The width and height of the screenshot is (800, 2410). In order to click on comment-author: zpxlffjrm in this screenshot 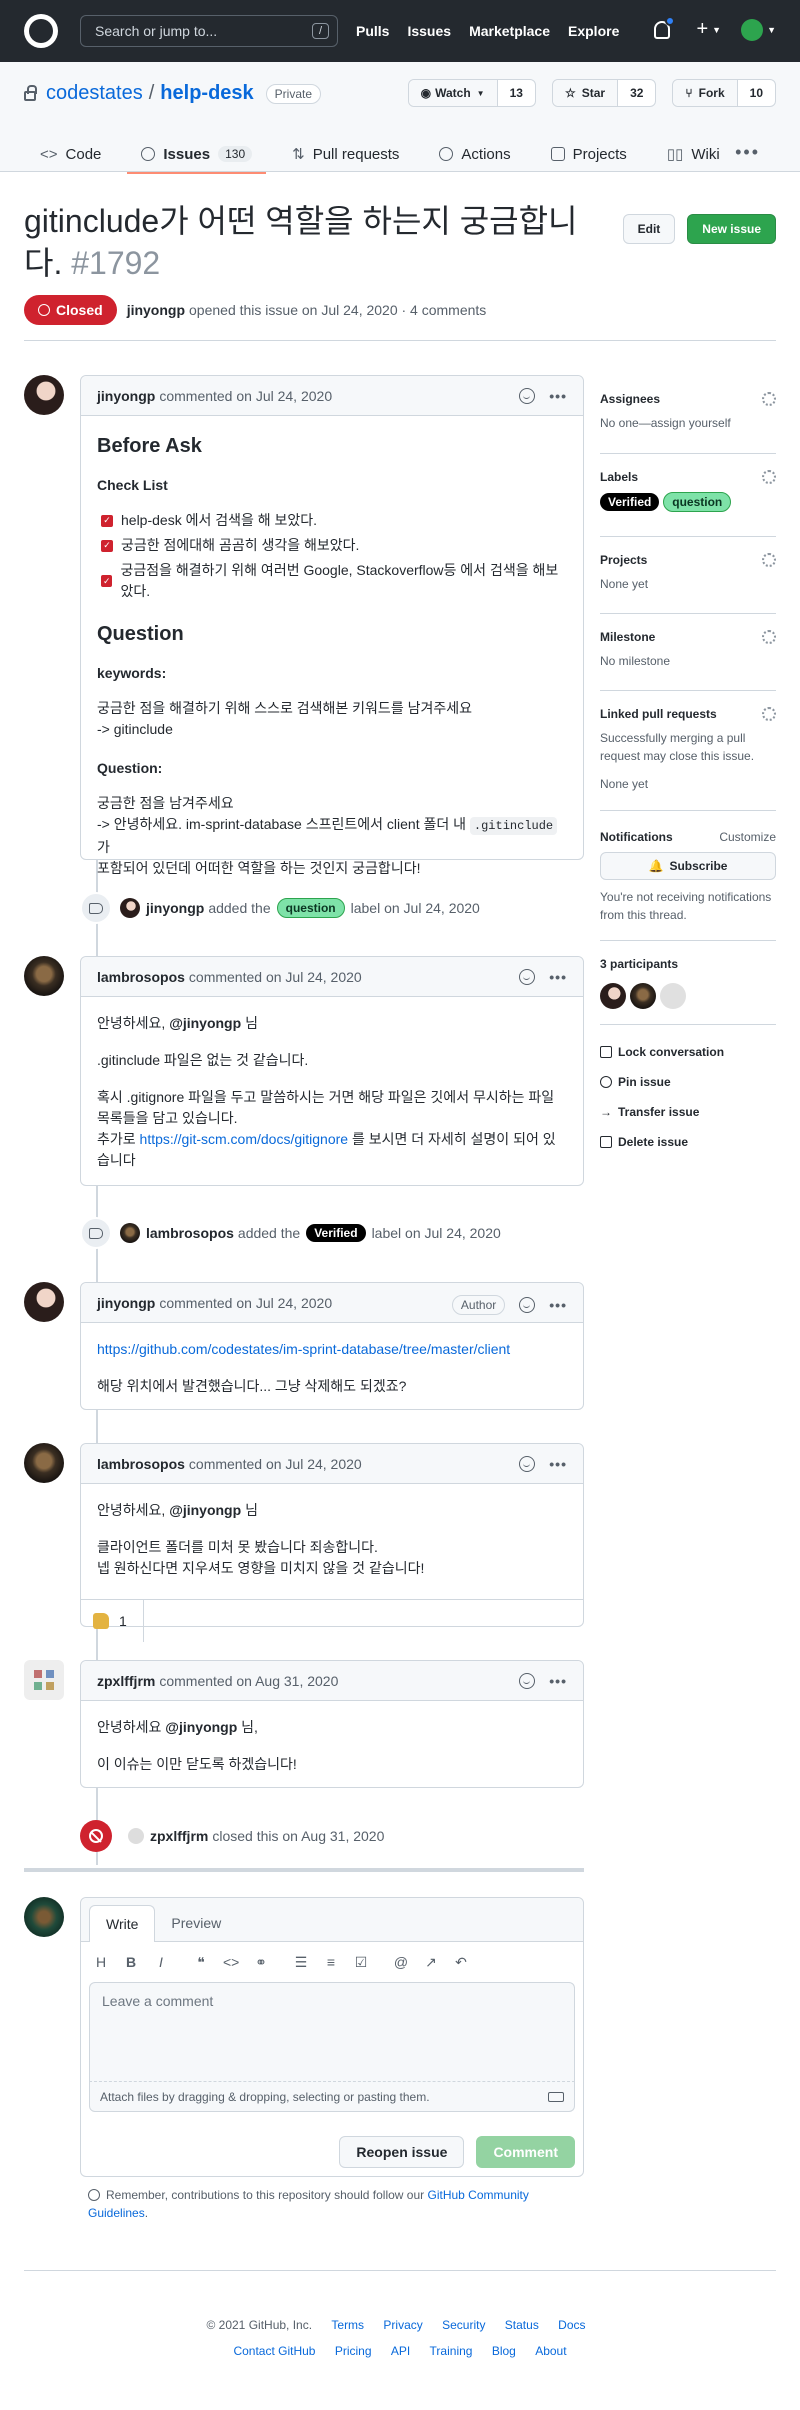, I will do `click(126, 1681)`.